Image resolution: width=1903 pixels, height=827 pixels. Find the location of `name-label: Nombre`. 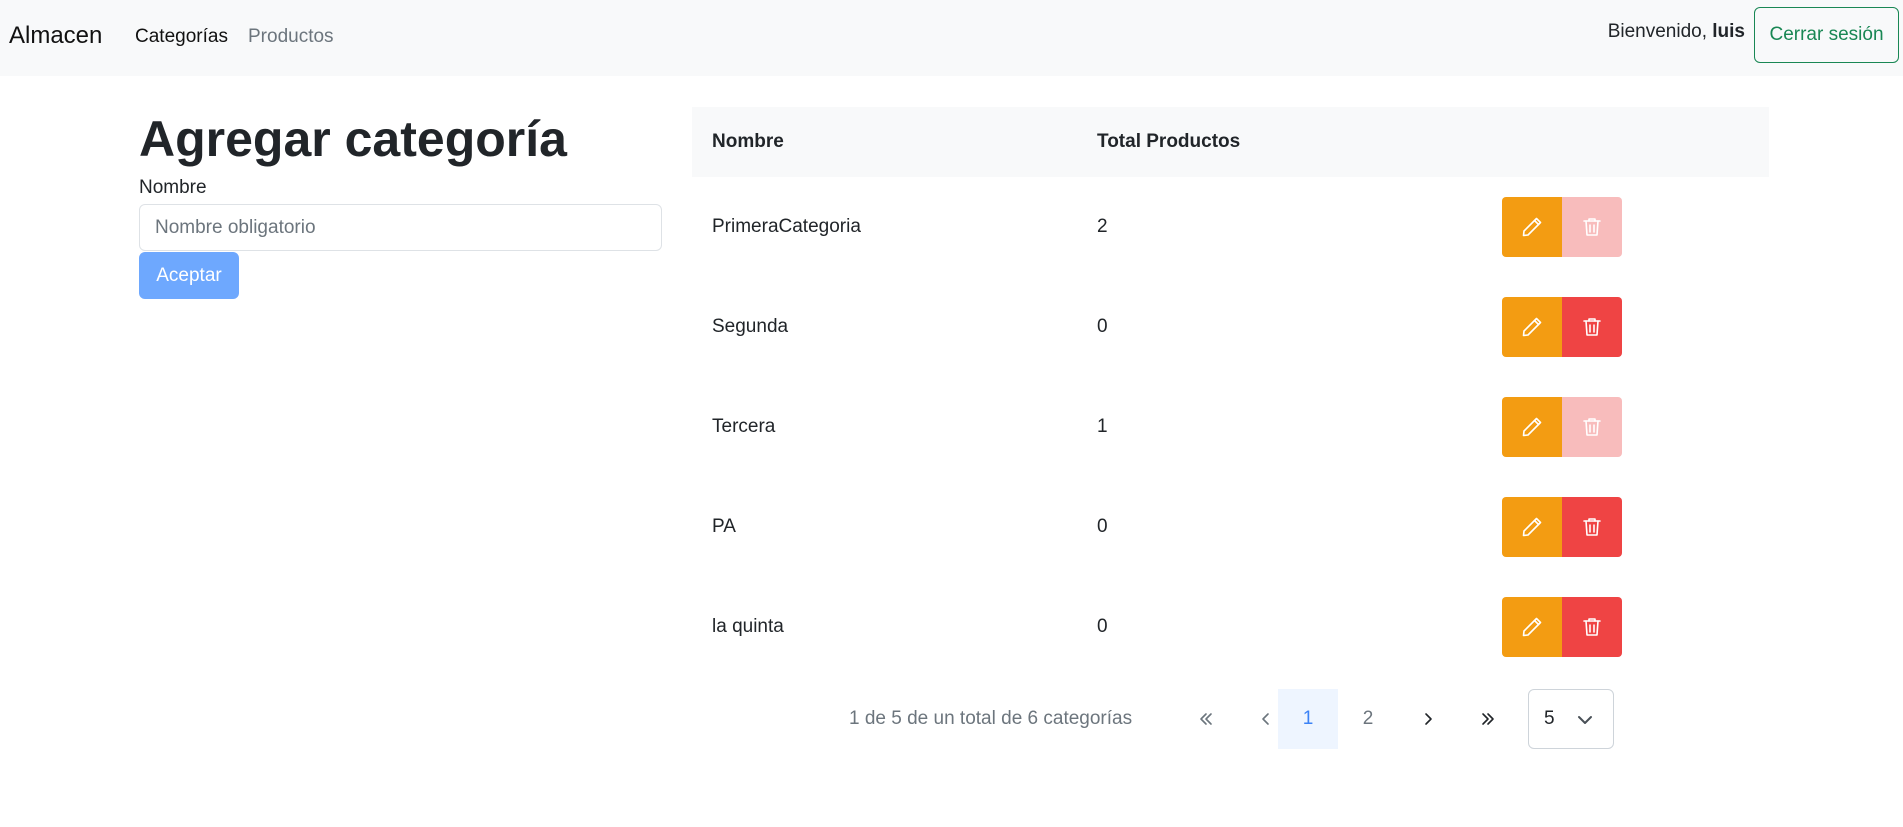

name-label: Nombre is located at coordinates (173, 187).